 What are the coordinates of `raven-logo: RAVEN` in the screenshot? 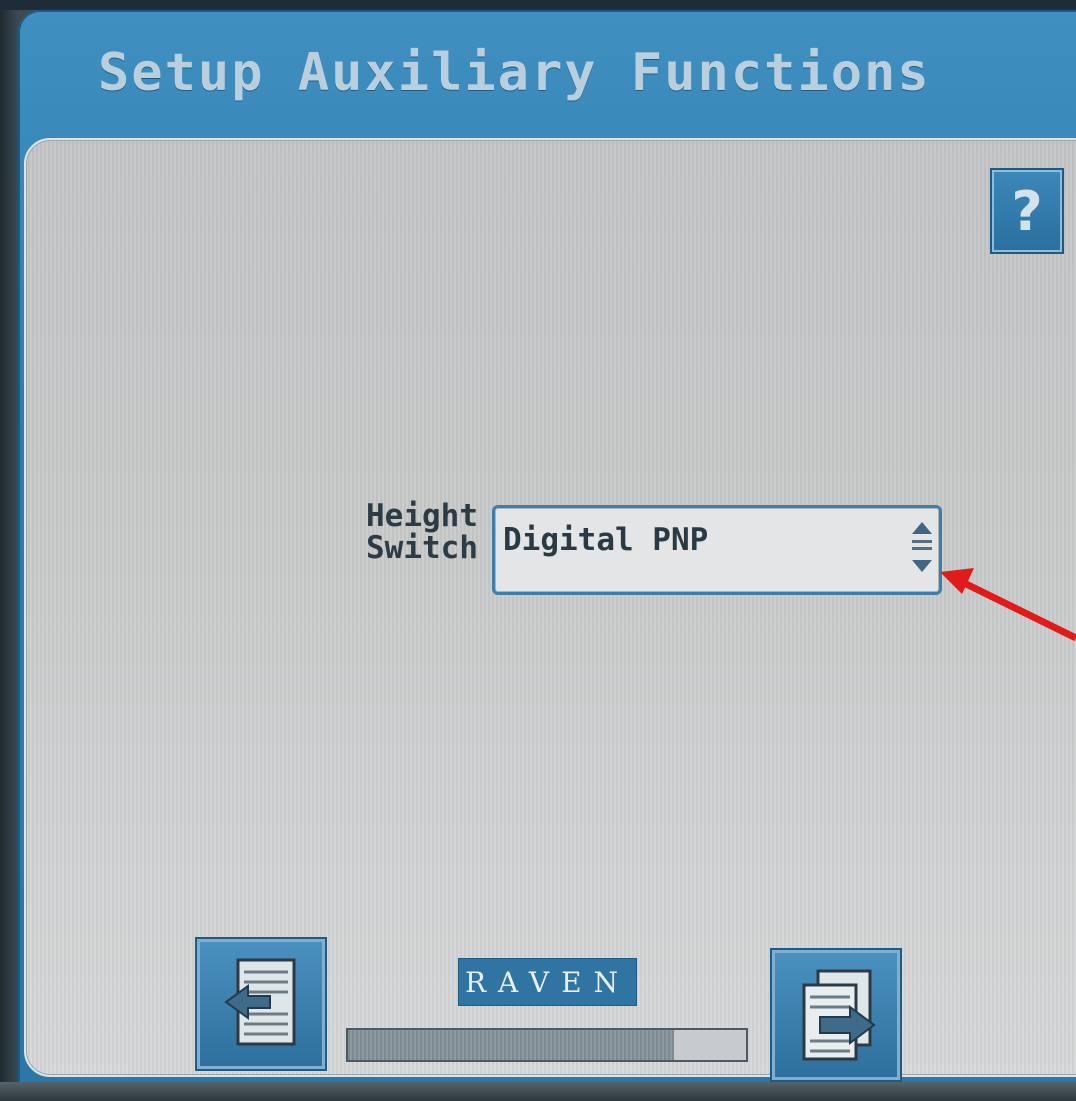 It's located at (547, 982).